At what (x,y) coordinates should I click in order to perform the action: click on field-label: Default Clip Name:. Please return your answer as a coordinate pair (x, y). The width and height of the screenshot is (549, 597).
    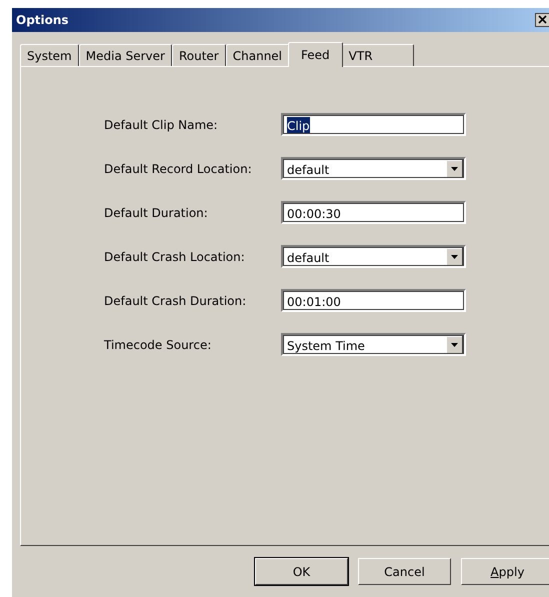
    Looking at the image, I should click on (161, 125).